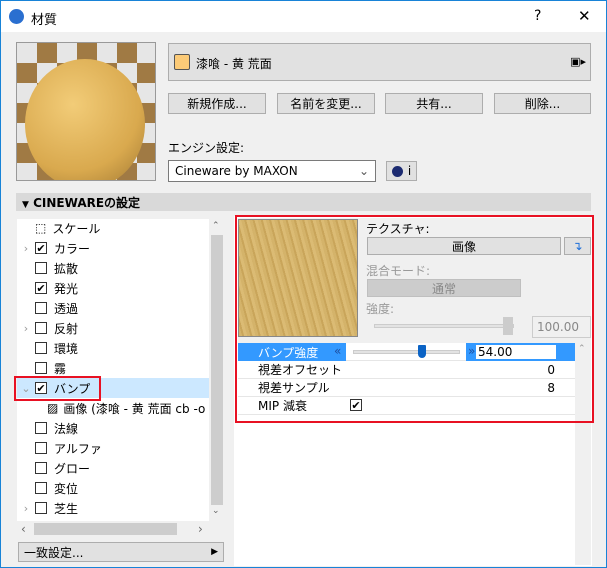 Image resolution: width=607 pixels, height=568 pixels. What do you see at coordinates (537, 16) in the screenshot?
I see `help-button: ?` at bounding box center [537, 16].